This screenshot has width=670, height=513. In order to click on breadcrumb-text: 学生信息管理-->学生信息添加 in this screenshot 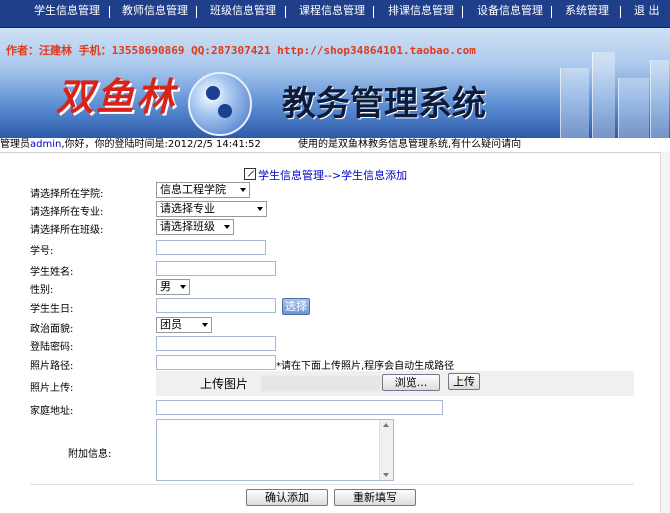, I will do `click(333, 175)`.